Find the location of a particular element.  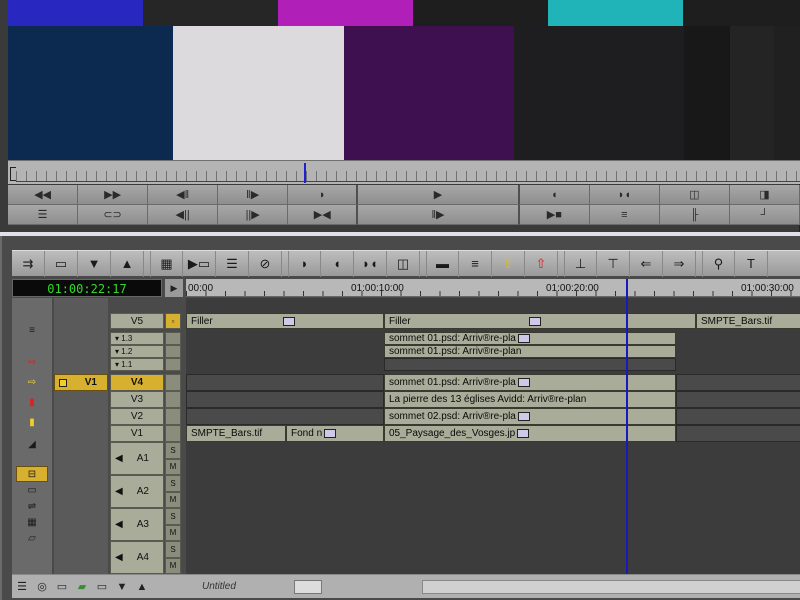

tool-arrow-left-button: ⇐ is located at coordinates (646, 263).